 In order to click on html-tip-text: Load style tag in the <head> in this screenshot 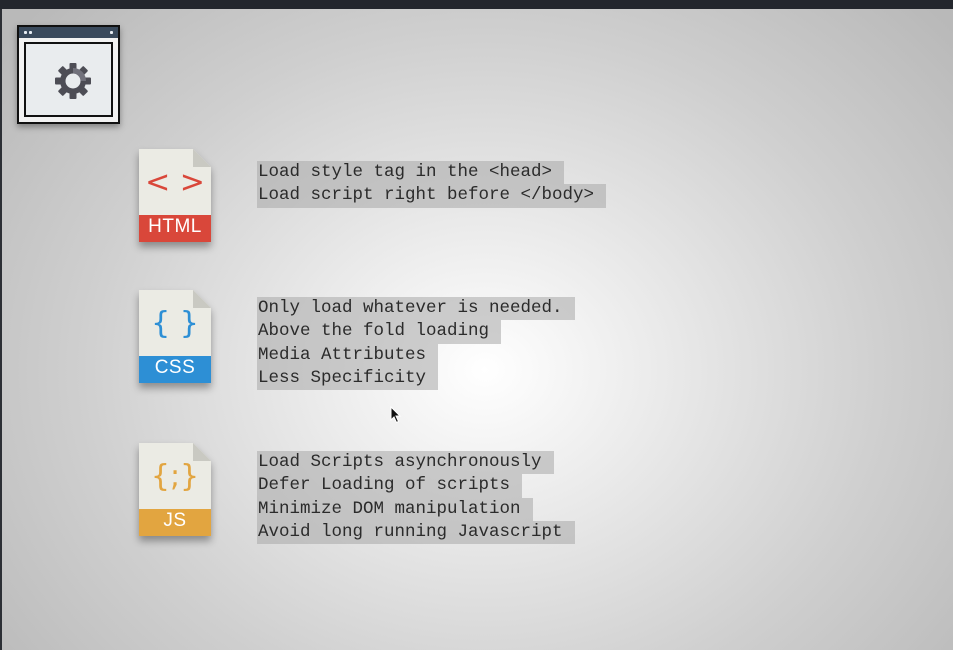, I will do `click(411, 173)`.